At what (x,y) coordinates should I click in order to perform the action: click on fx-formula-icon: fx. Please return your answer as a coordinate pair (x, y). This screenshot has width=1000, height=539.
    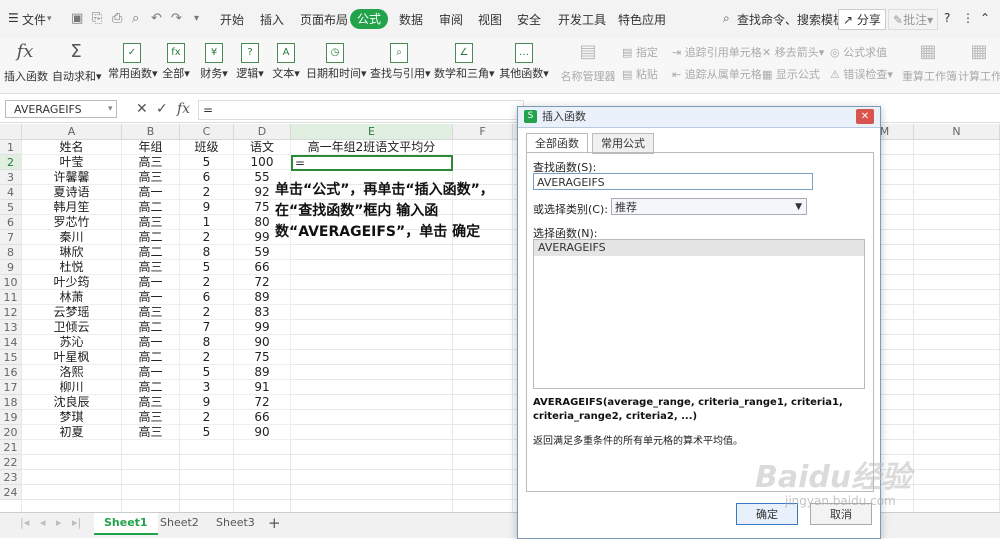
    Looking at the image, I should click on (183, 109).